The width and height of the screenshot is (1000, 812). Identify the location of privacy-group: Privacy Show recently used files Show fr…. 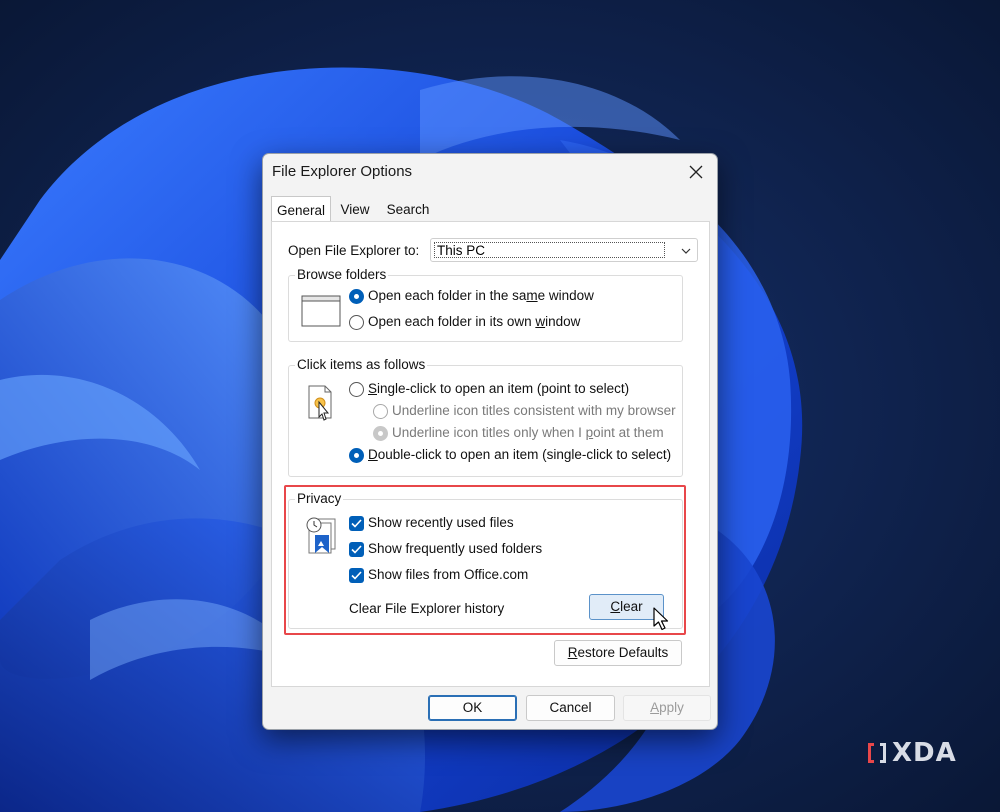
(485, 560).